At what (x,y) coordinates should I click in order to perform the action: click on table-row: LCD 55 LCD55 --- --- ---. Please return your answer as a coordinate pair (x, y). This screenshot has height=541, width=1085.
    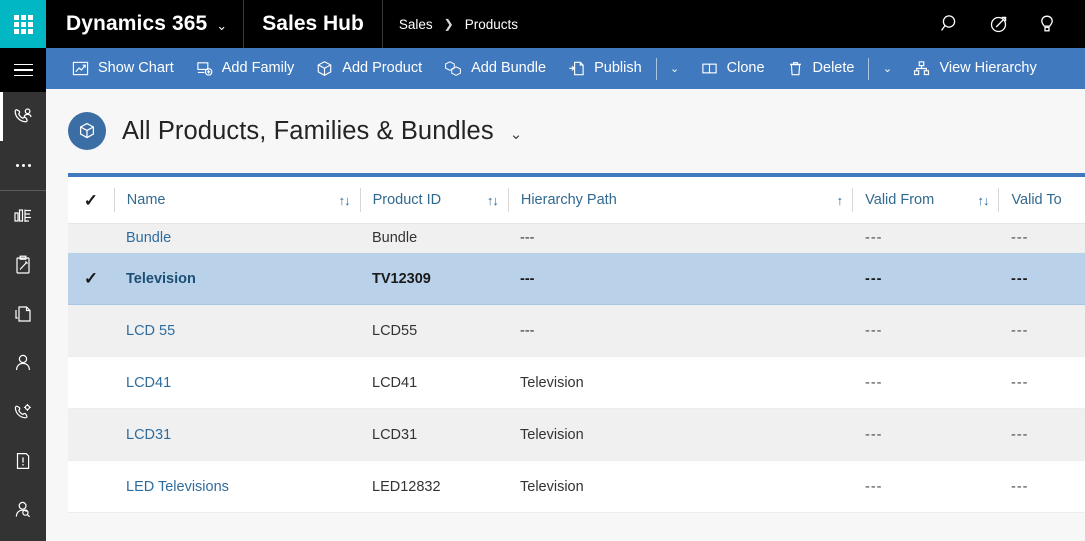
    Looking at the image, I should click on (576, 331).